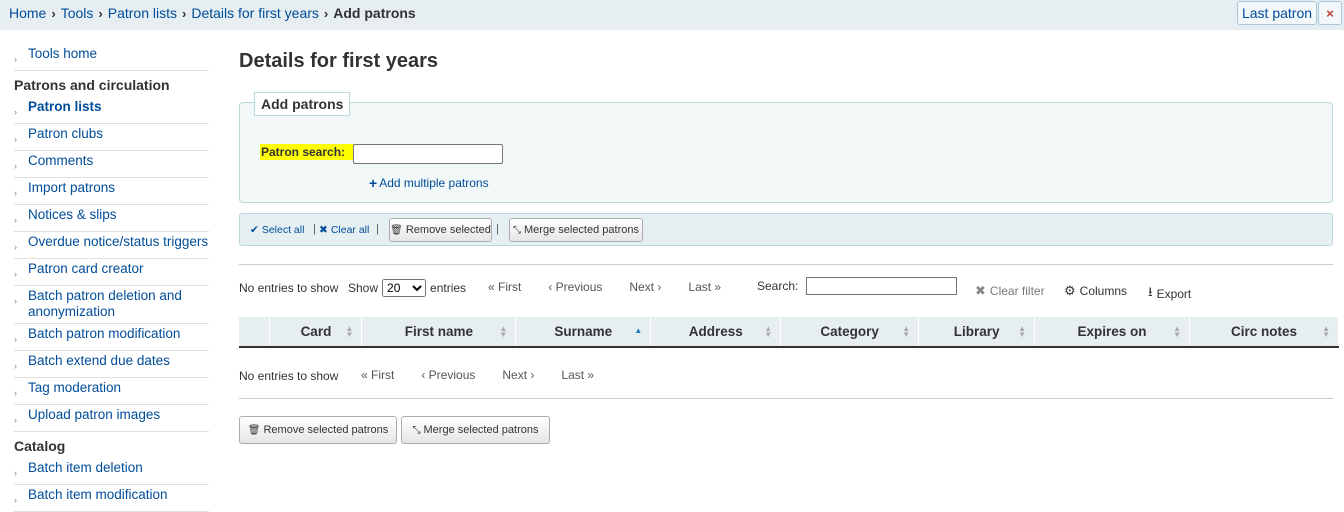 The width and height of the screenshot is (1344, 512). I want to click on divider, so click(786, 398).